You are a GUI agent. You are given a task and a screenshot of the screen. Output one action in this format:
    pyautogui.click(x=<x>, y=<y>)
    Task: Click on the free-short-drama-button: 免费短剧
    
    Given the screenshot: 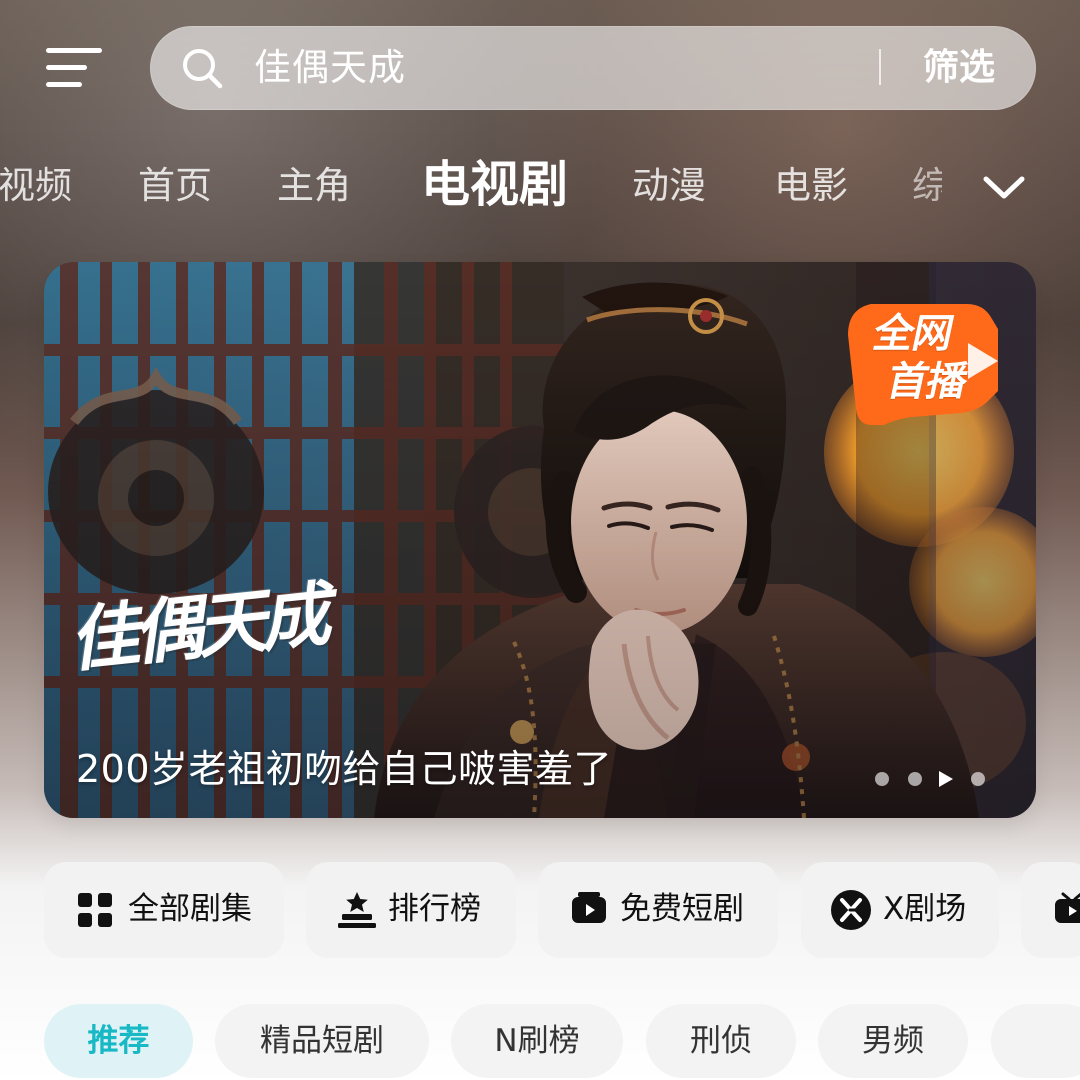 What is the action you would take?
    pyautogui.click(x=658, y=910)
    